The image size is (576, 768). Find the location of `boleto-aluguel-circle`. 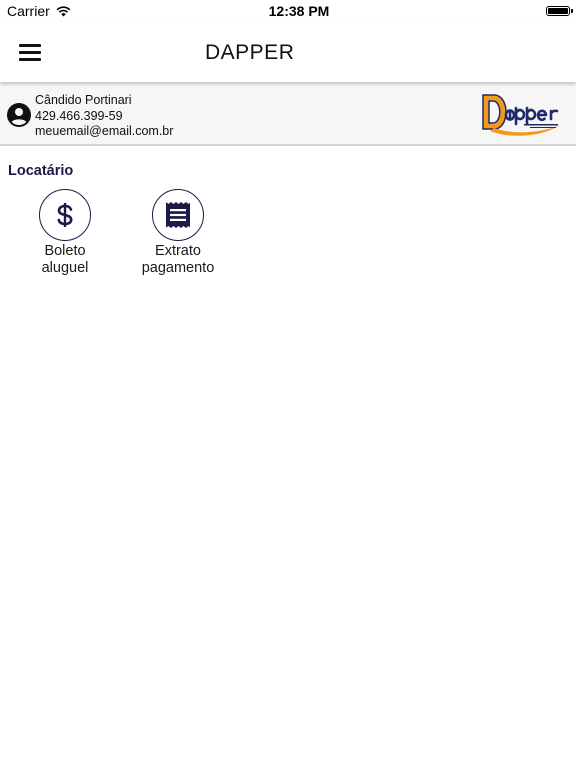

boleto-aluguel-circle is located at coordinates (65, 215).